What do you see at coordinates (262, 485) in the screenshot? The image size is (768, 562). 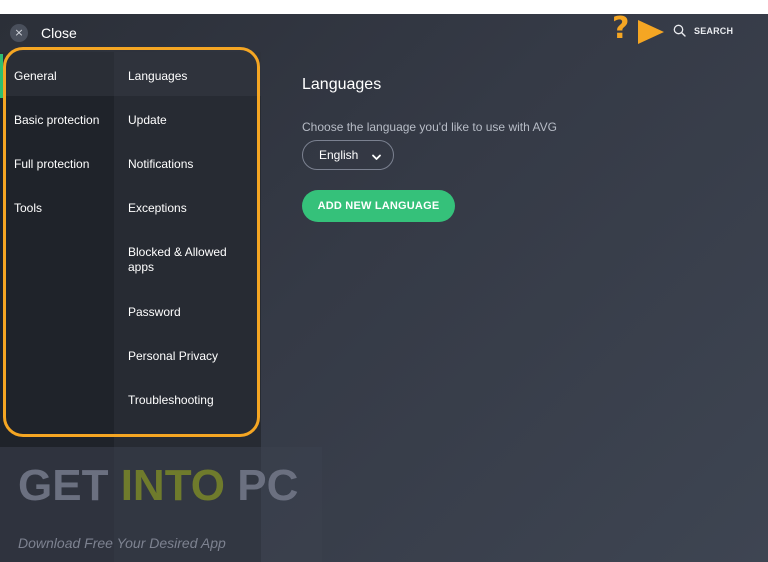 I see `watermark-title-part: PC` at bounding box center [262, 485].